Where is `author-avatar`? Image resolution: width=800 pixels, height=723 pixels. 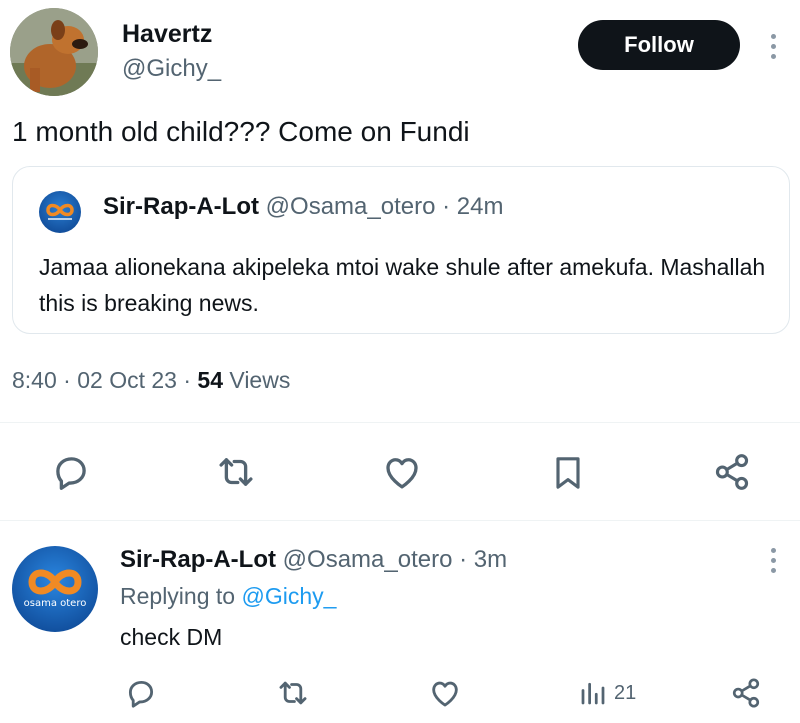 author-avatar is located at coordinates (54, 52).